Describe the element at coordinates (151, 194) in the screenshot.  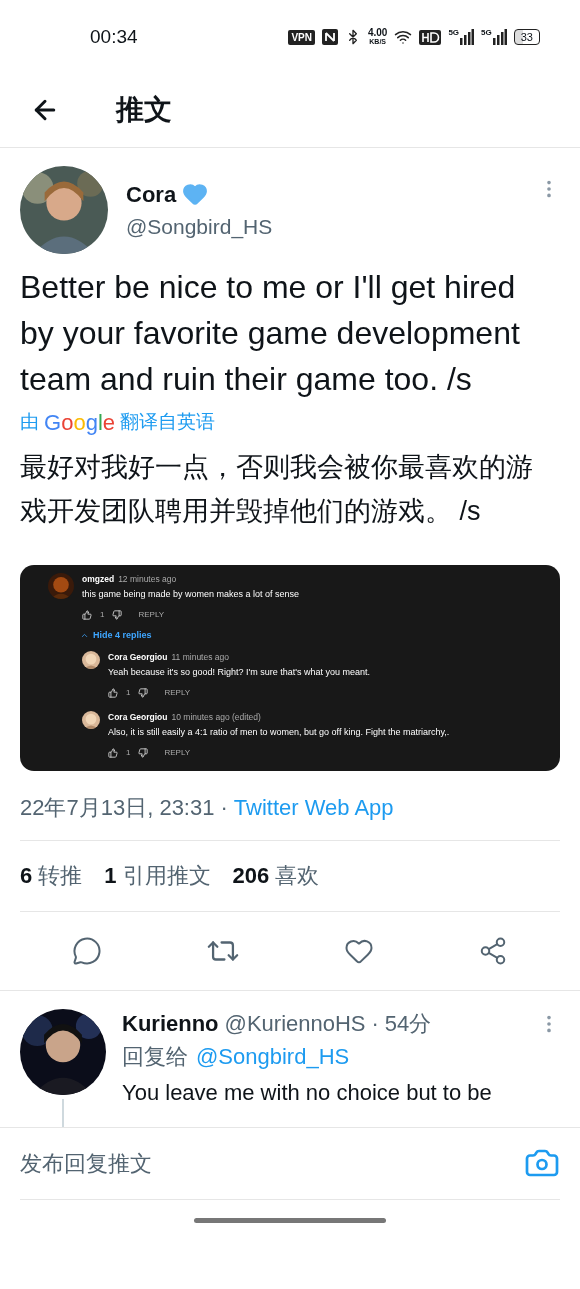
I see `author-name: Cora` at that location.